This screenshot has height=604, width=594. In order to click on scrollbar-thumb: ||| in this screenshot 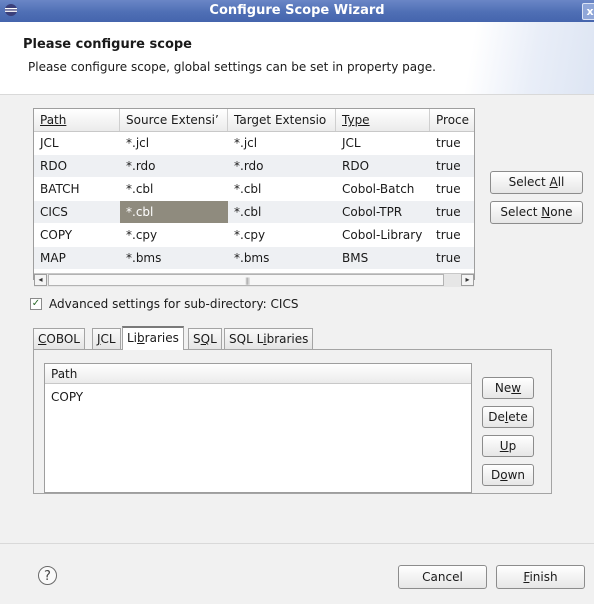, I will do `click(246, 280)`.